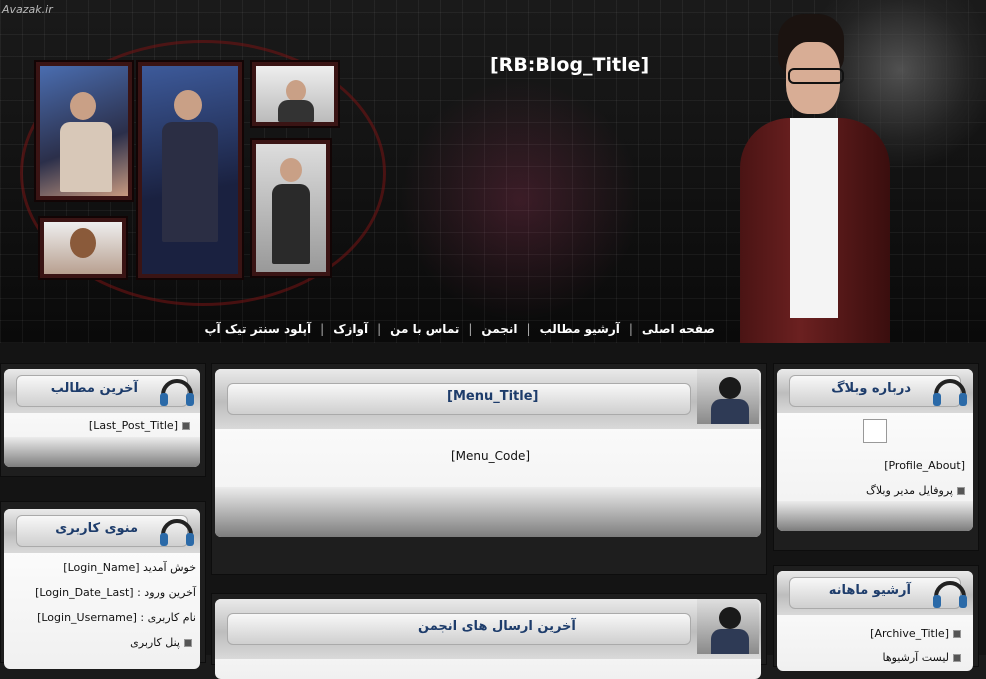 The width and height of the screenshot is (986, 679). I want to click on menu-box: [Menu_Title] [Menu_Code], so click(488, 453).